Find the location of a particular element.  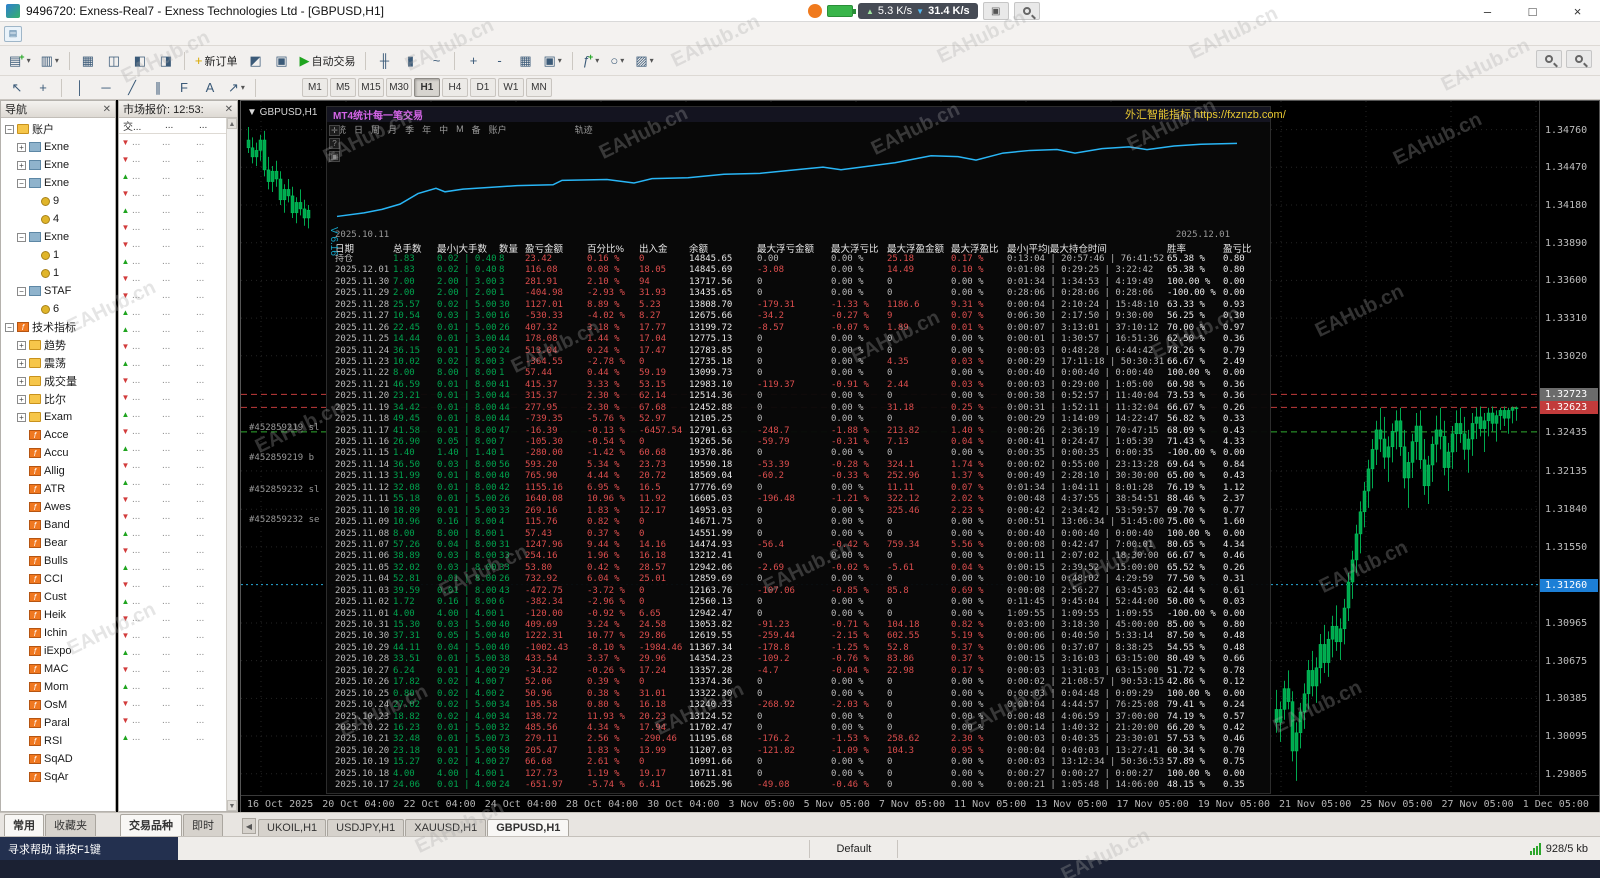

tree-item-4: 4 is located at coordinates (58, 219).